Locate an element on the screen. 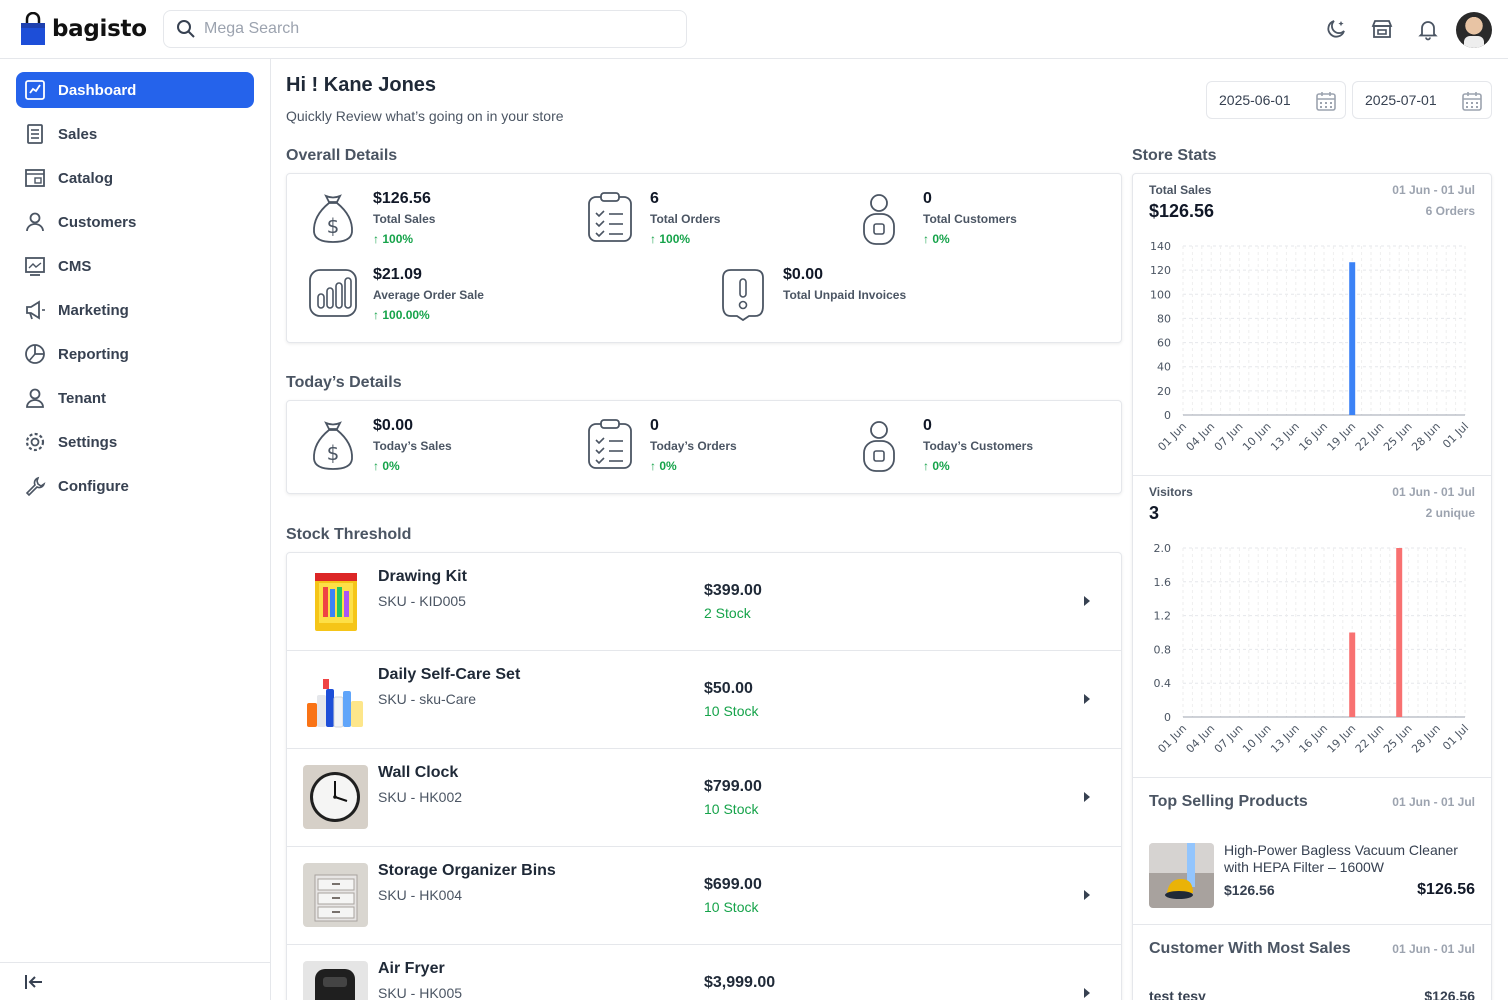 The height and width of the screenshot is (1000, 1508). total-orders-value: 6 is located at coordinates (654, 198).